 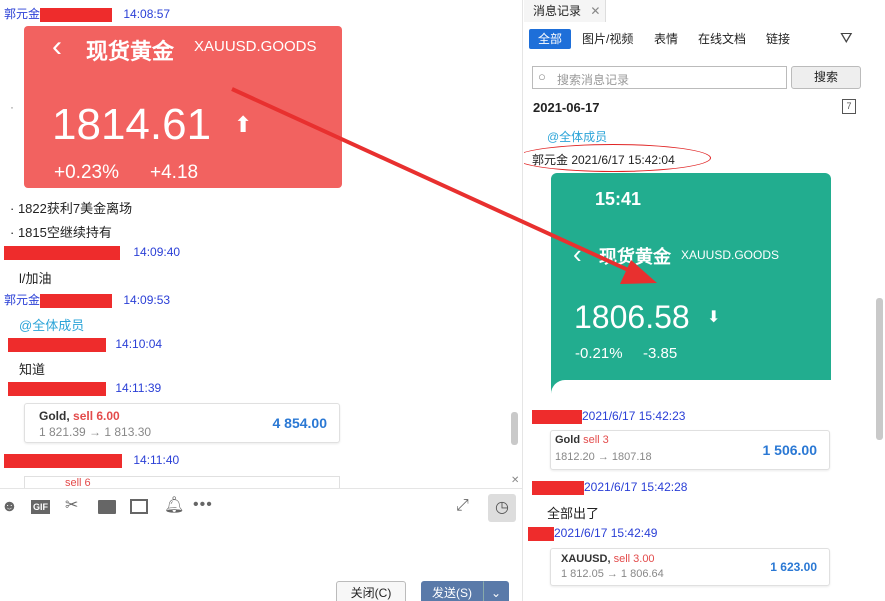 What do you see at coordinates (638, 272) in the screenshot?
I see `arrow-head` at bounding box center [638, 272].